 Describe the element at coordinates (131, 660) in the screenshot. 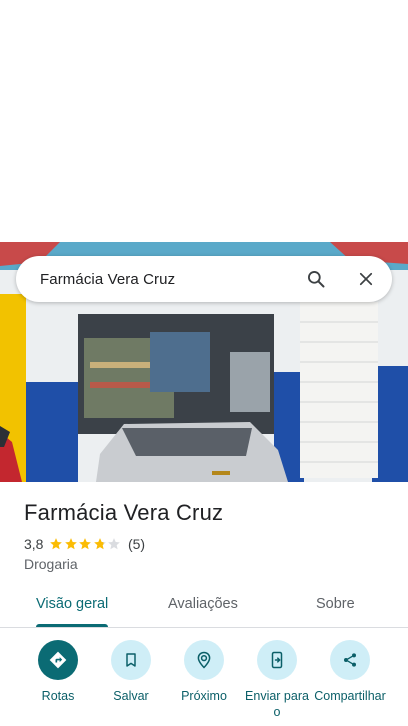

I see `bookmark-icon` at that location.